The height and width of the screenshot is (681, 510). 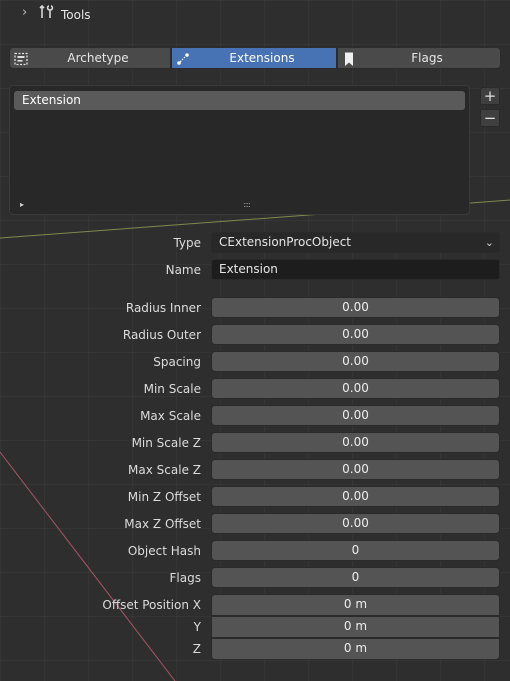 What do you see at coordinates (355, 469) in the screenshot?
I see `max-scale-z-field: 0.00` at bounding box center [355, 469].